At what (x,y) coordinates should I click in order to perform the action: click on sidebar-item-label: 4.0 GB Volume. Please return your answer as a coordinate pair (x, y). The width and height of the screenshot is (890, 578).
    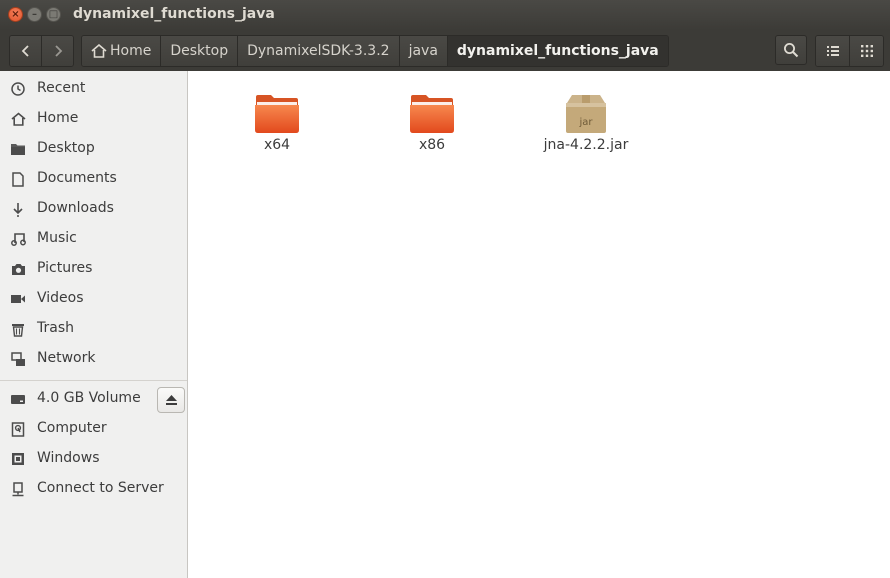
    Looking at the image, I should click on (89, 398).